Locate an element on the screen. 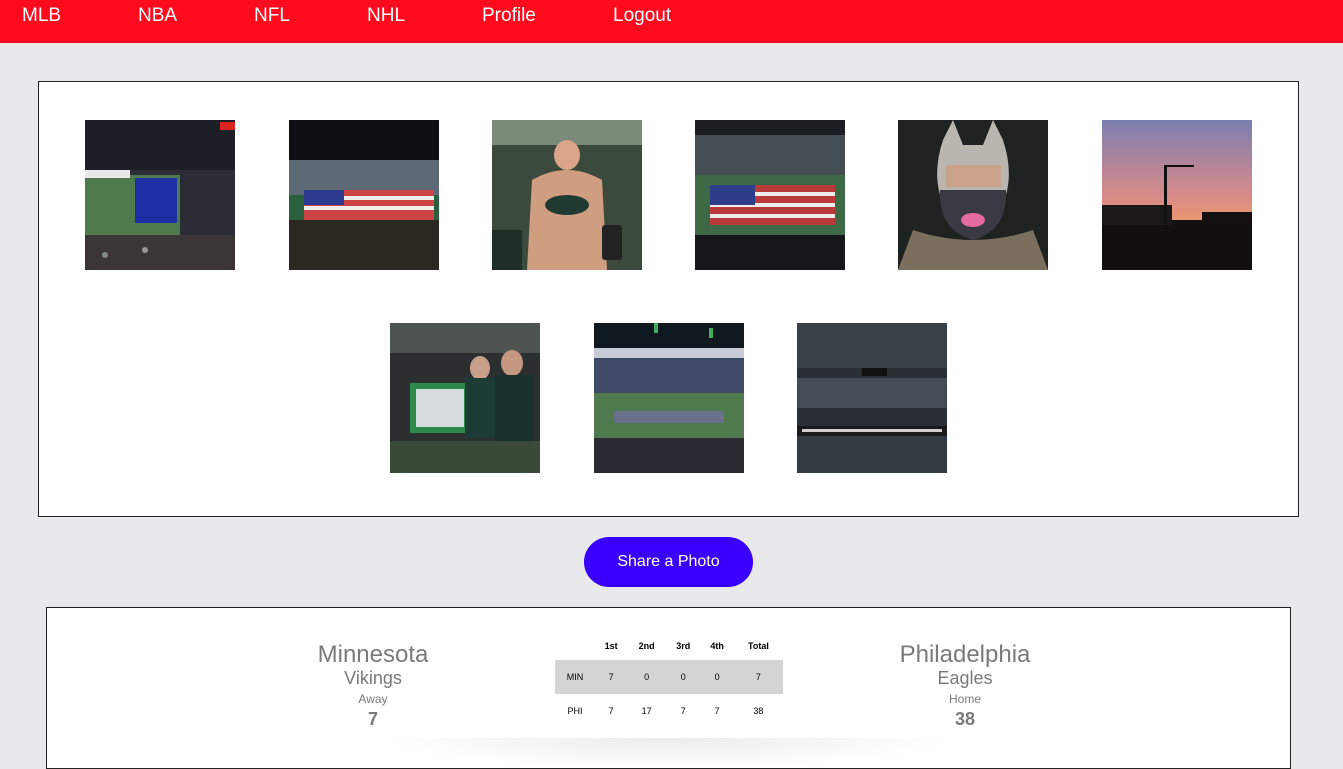 The image size is (1343, 769). box-score-header: 3rd is located at coordinates (683, 646).